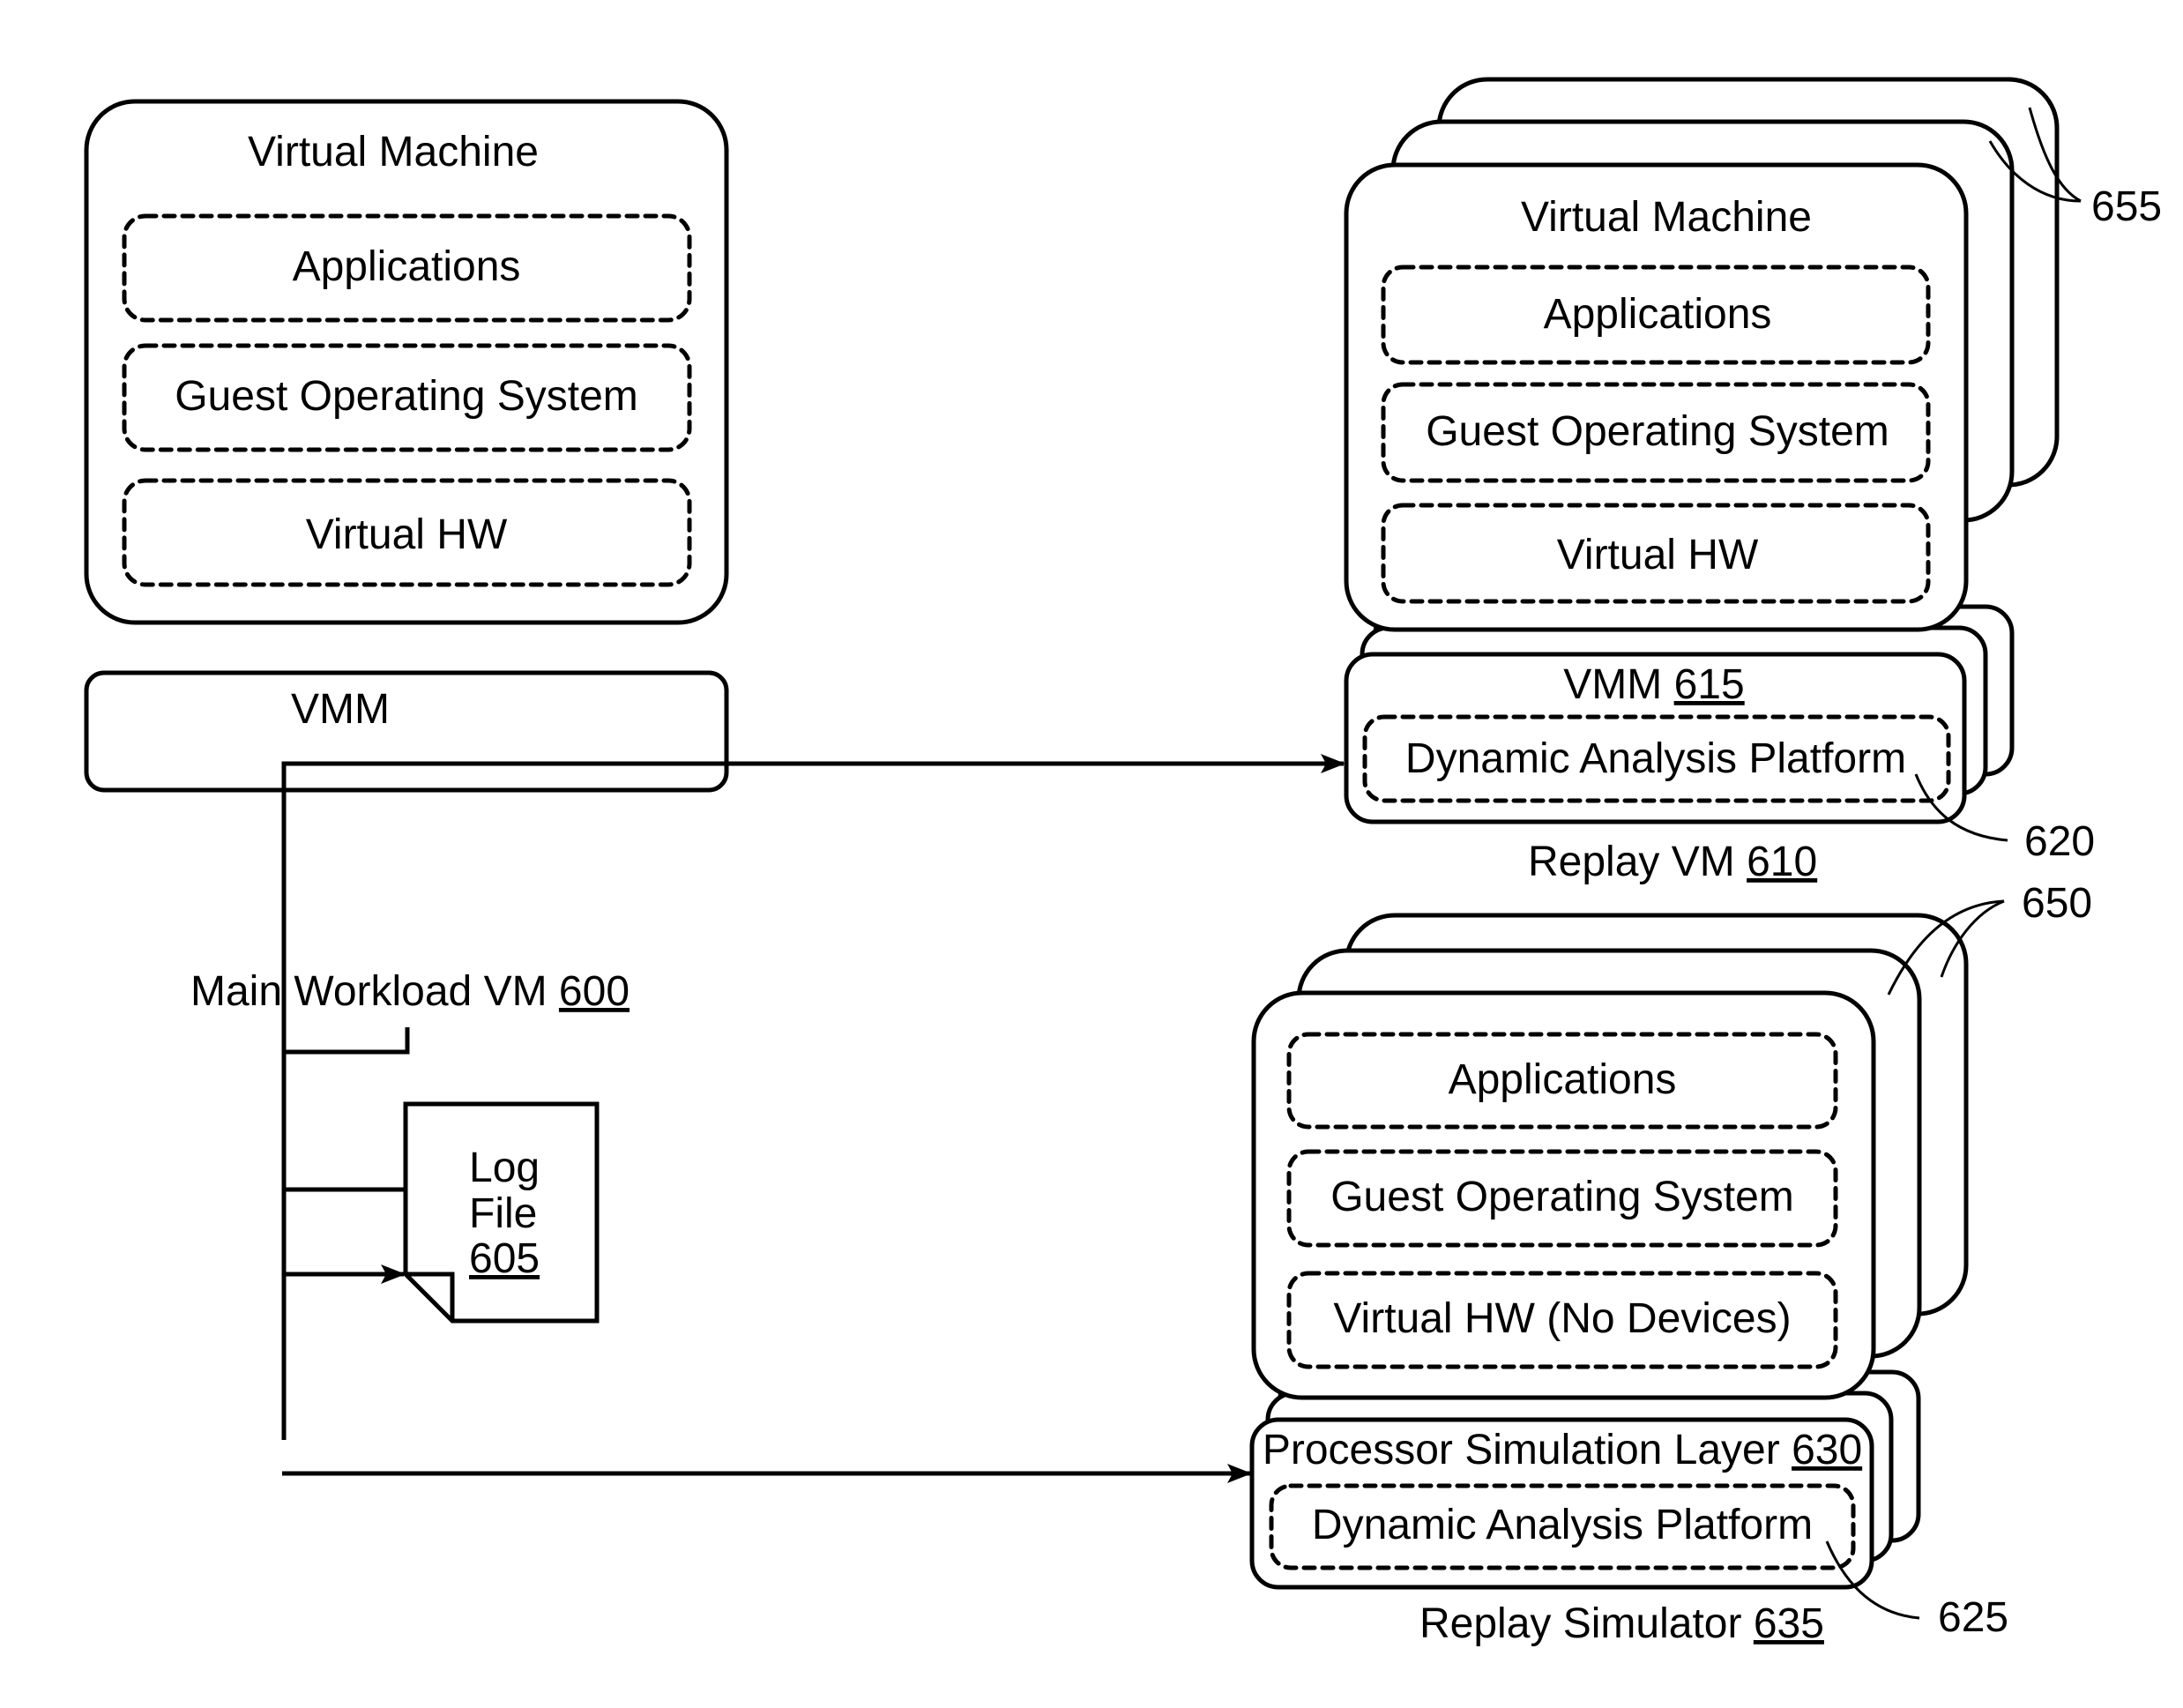 The image size is (2183, 1708). What do you see at coordinates (1658, 314) in the screenshot?
I see `replay-vm-applications-label: Applications` at bounding box center [1658, 314].